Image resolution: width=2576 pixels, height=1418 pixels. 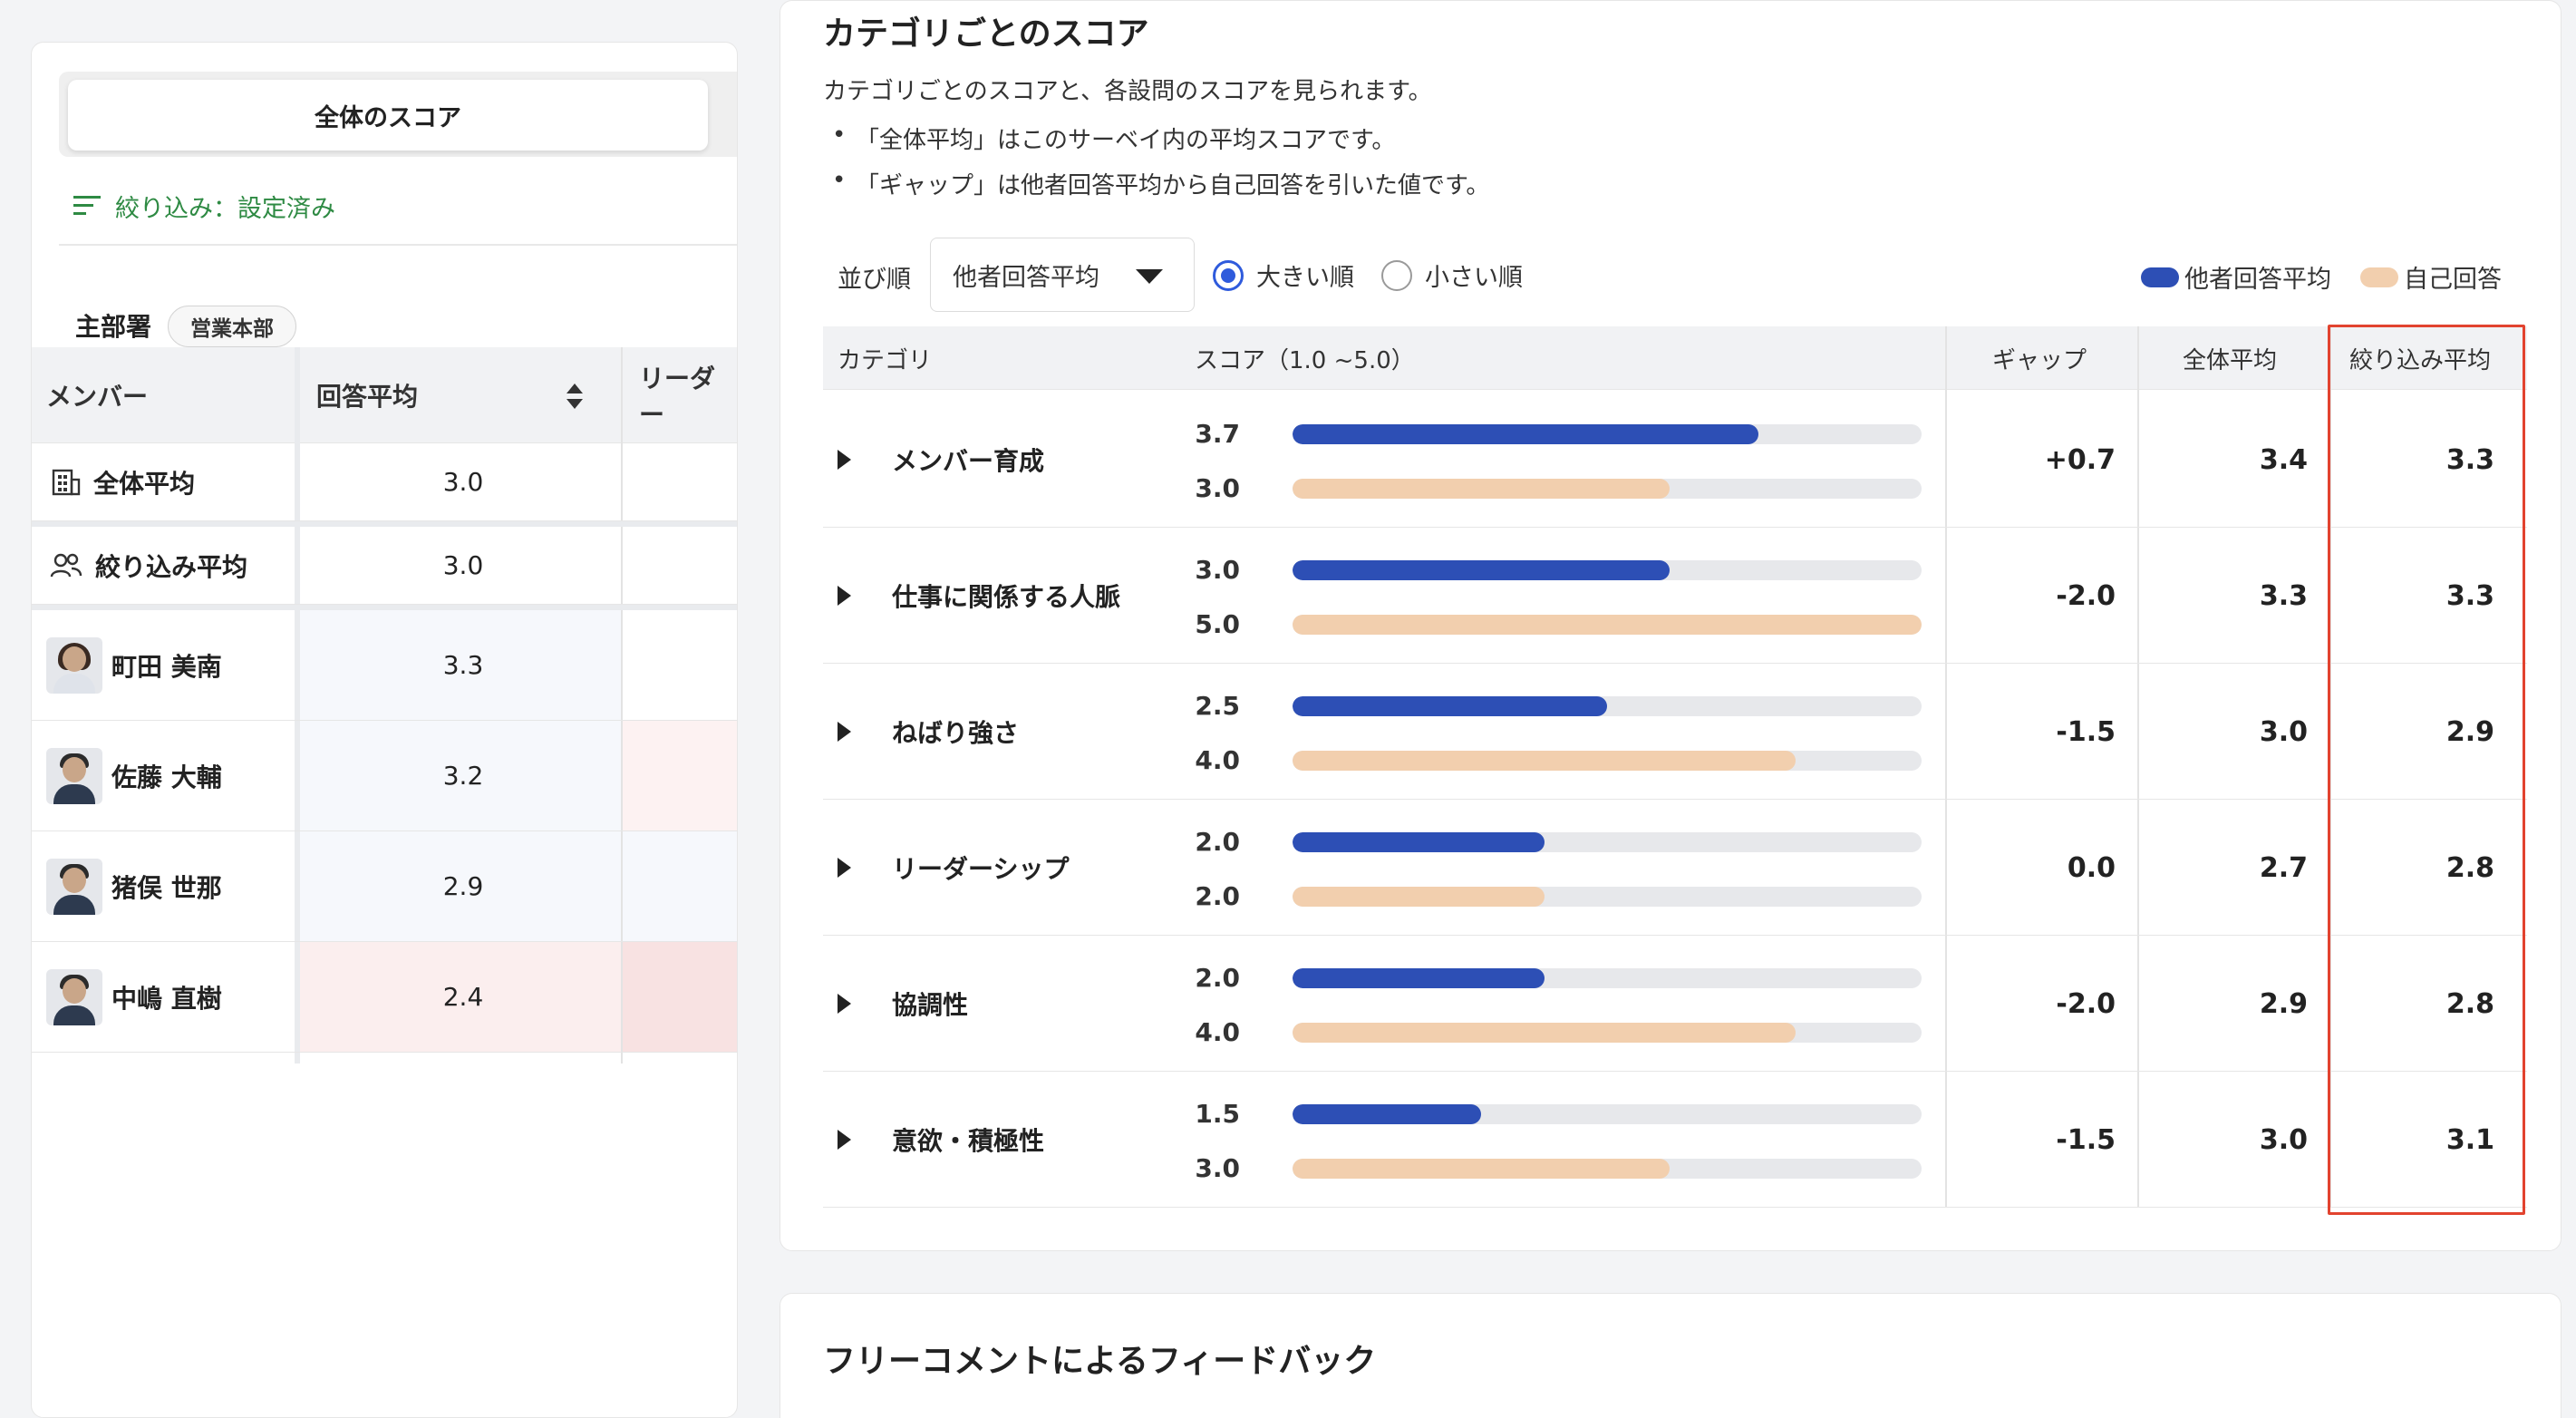 What do you see at coordinates (388, 115) in the screenshot?
I see `tab-overall-score: 全体のスコア` at bounding box center [388, 115].